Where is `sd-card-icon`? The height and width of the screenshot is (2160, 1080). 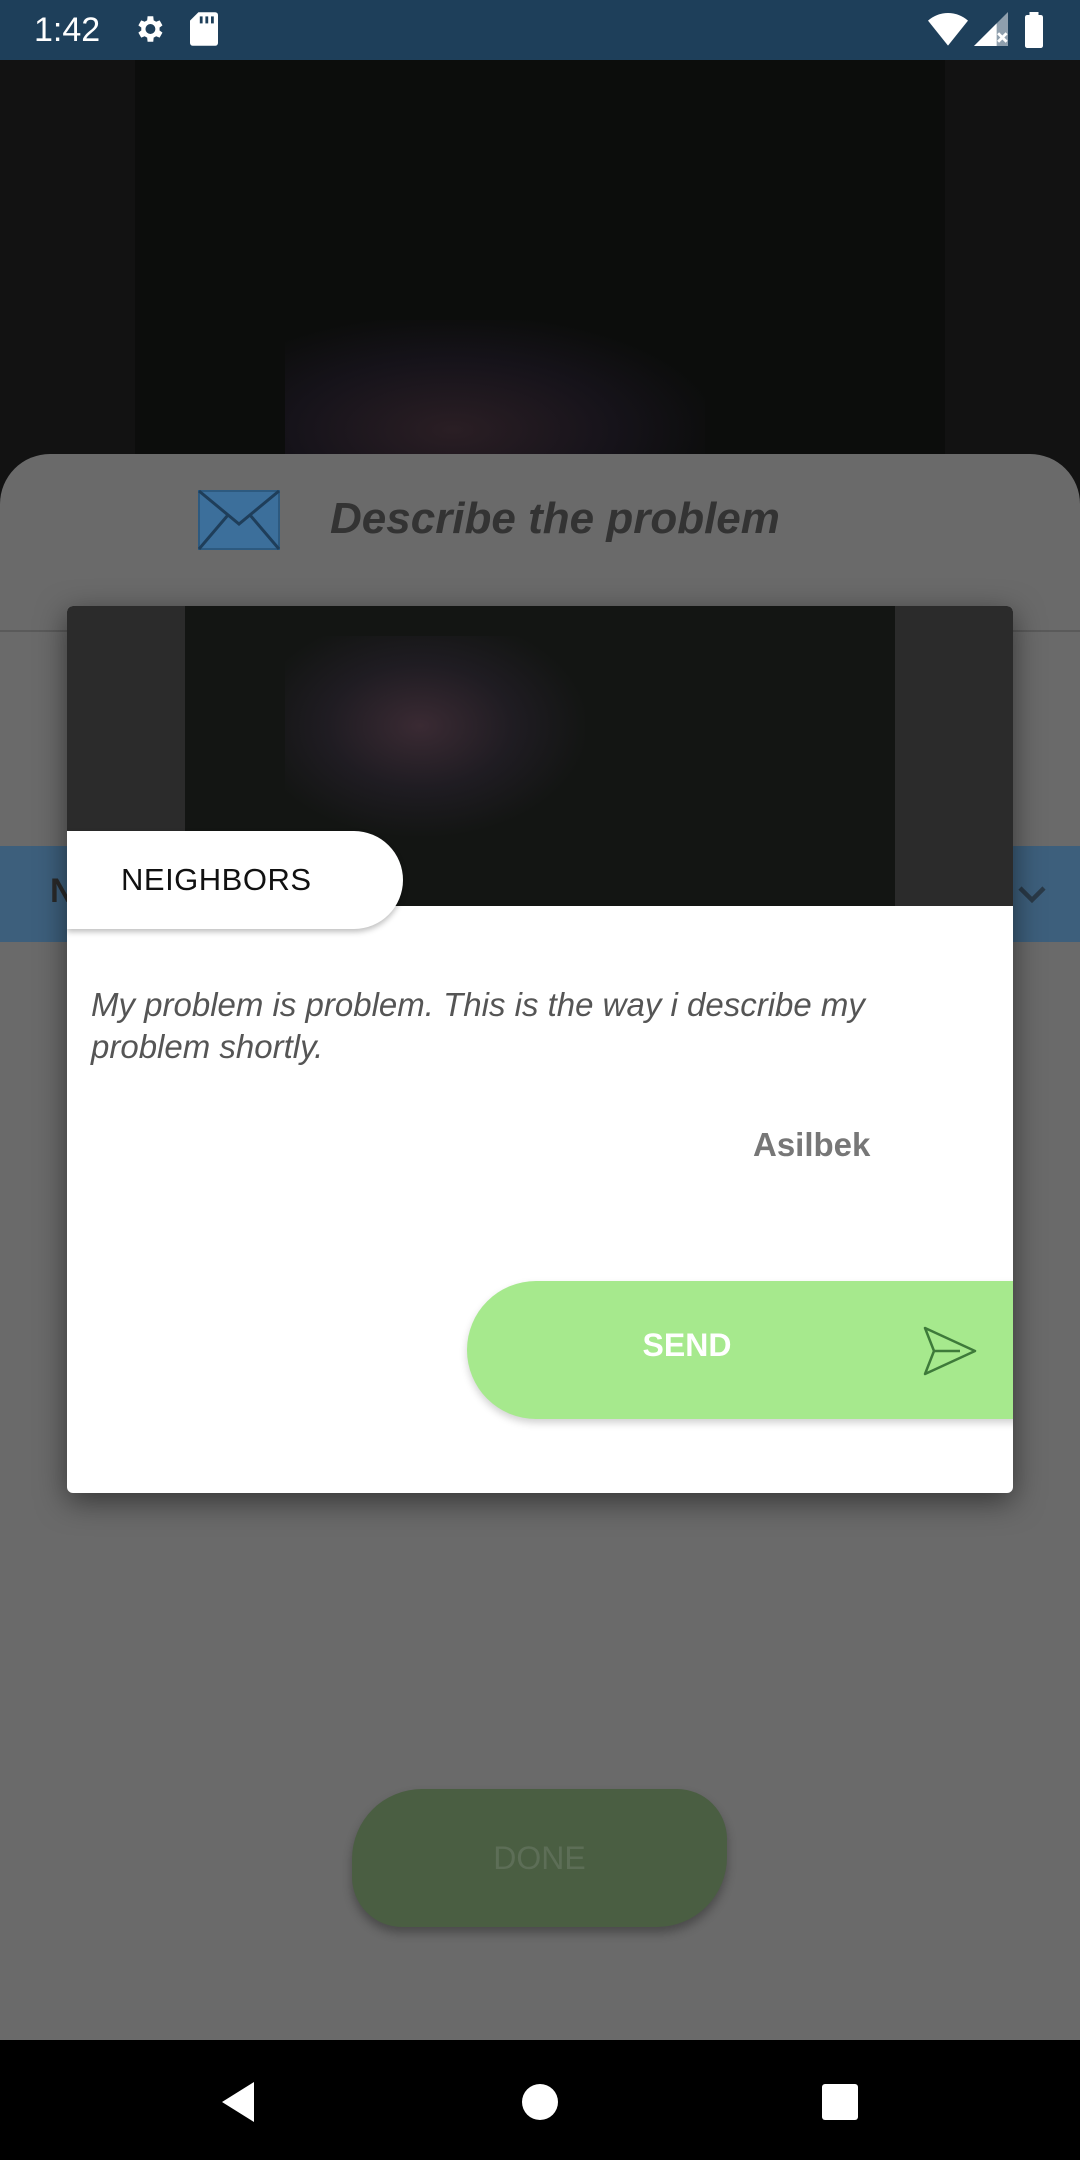 sd-card-icon is located at coordinates (204, 29).